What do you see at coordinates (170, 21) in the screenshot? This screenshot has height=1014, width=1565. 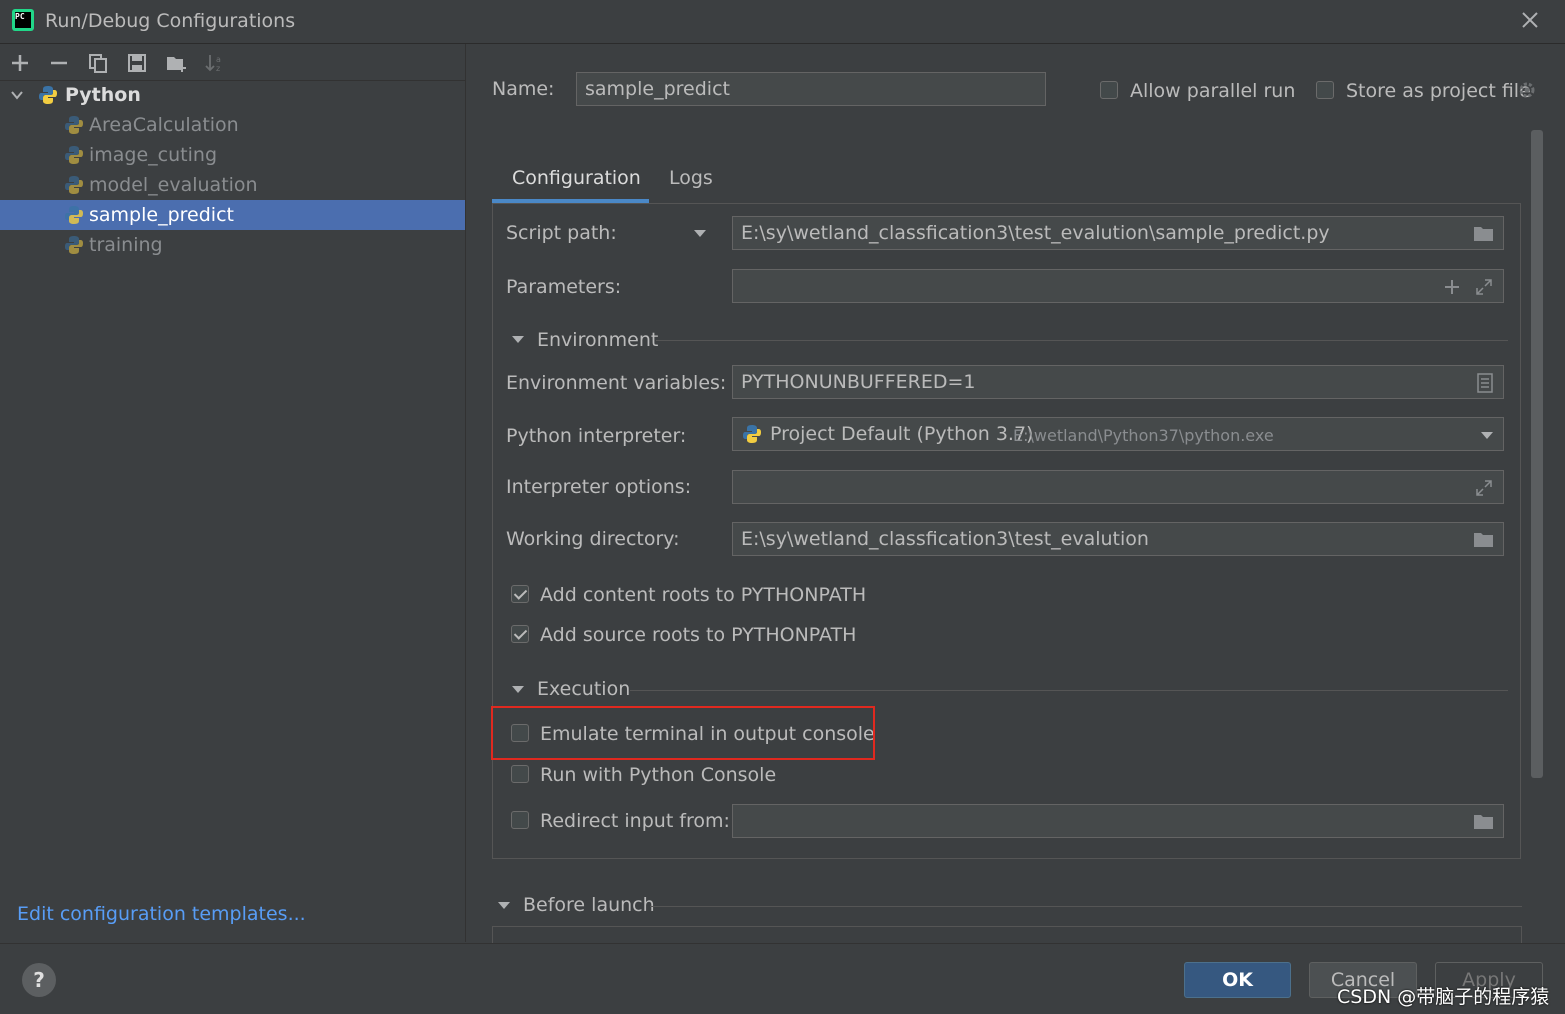 I see `window-title: Run/Debug Configurations` at bounding box center [170, 21].